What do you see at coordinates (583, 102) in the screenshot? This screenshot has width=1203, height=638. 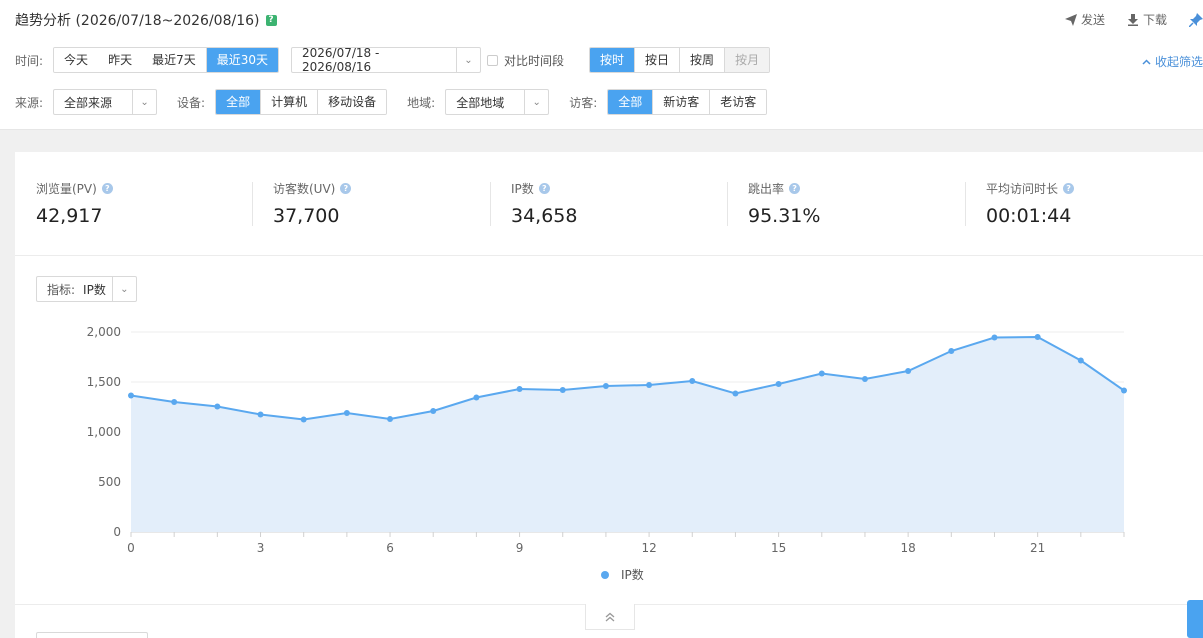 I see `visitor-label: 访客:` at bounding box center [583, 102].